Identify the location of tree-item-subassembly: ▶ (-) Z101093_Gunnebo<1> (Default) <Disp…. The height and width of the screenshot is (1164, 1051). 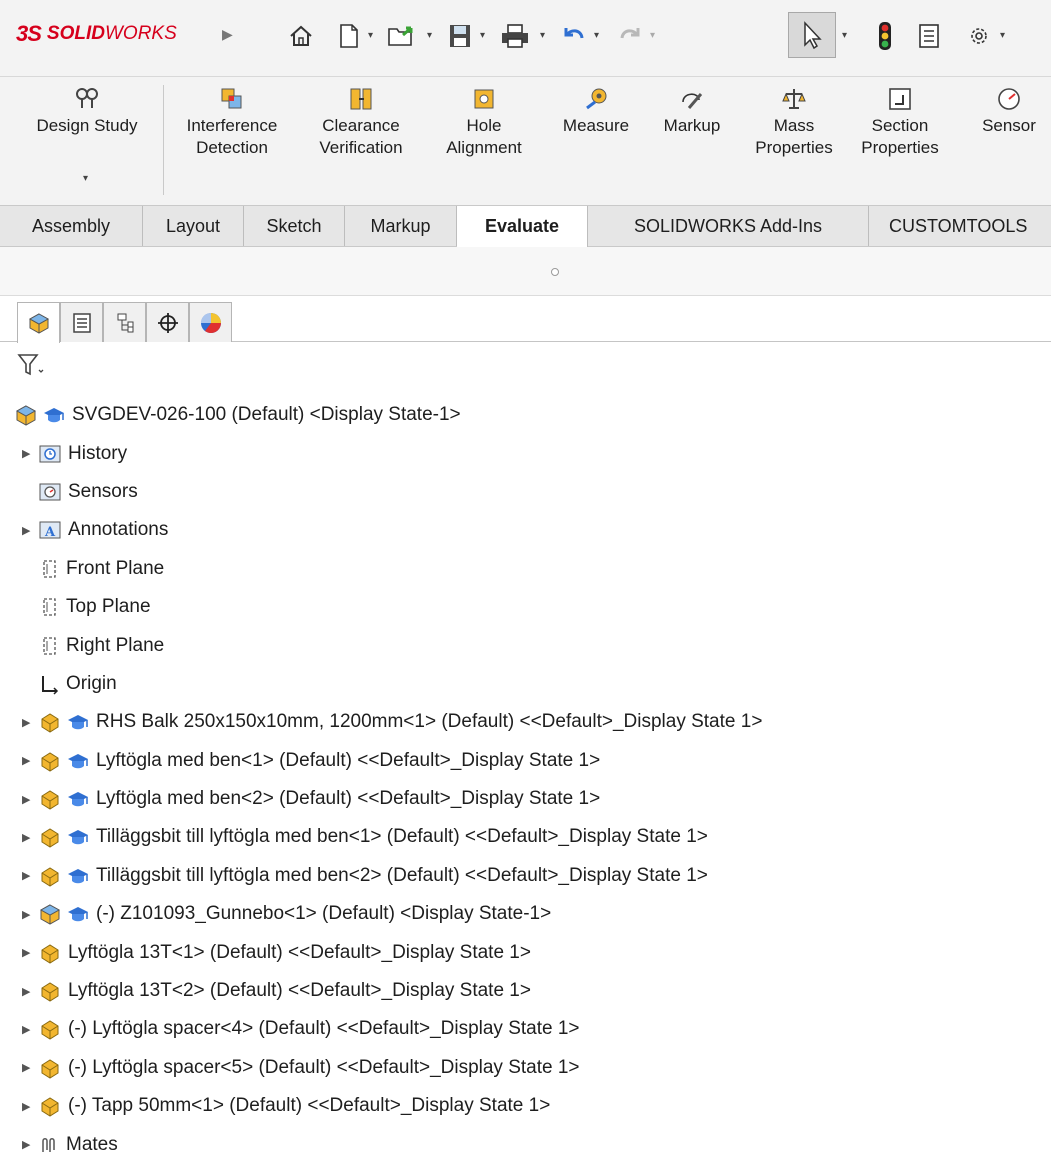
(525, 914).